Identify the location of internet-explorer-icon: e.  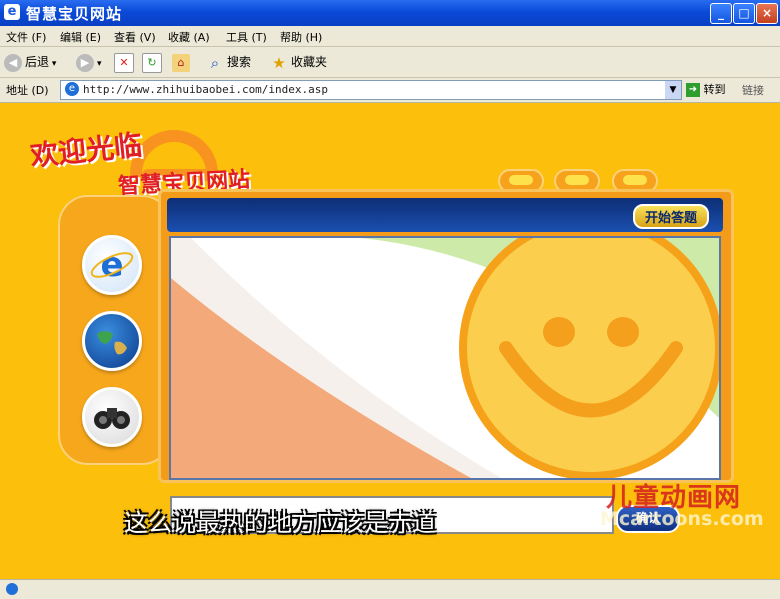
(112, 265).